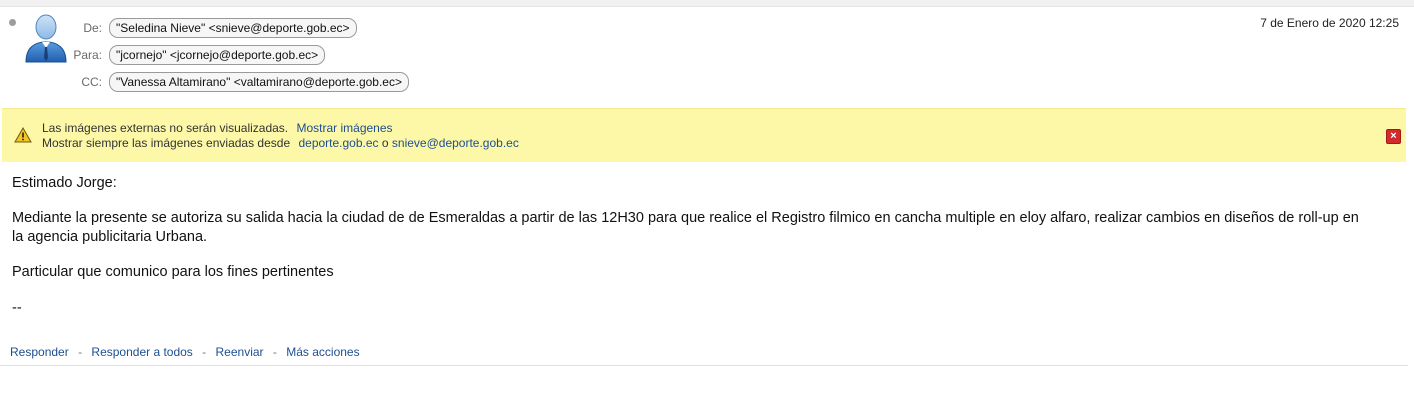 The image size is (1414, 409). What do you see at coordinates (217, 55) in the screenshot?
I see `to-address-pill: "jcornejo" <jcornejo@deporte.gob.ec>` at bounding box center [217, 55].